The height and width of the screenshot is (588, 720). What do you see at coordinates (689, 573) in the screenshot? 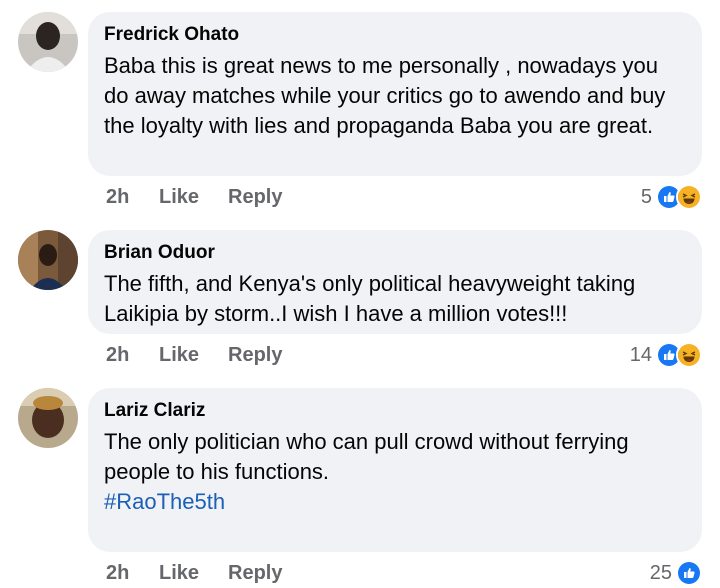
I see `like-icon` at bounding box center [689, 573].